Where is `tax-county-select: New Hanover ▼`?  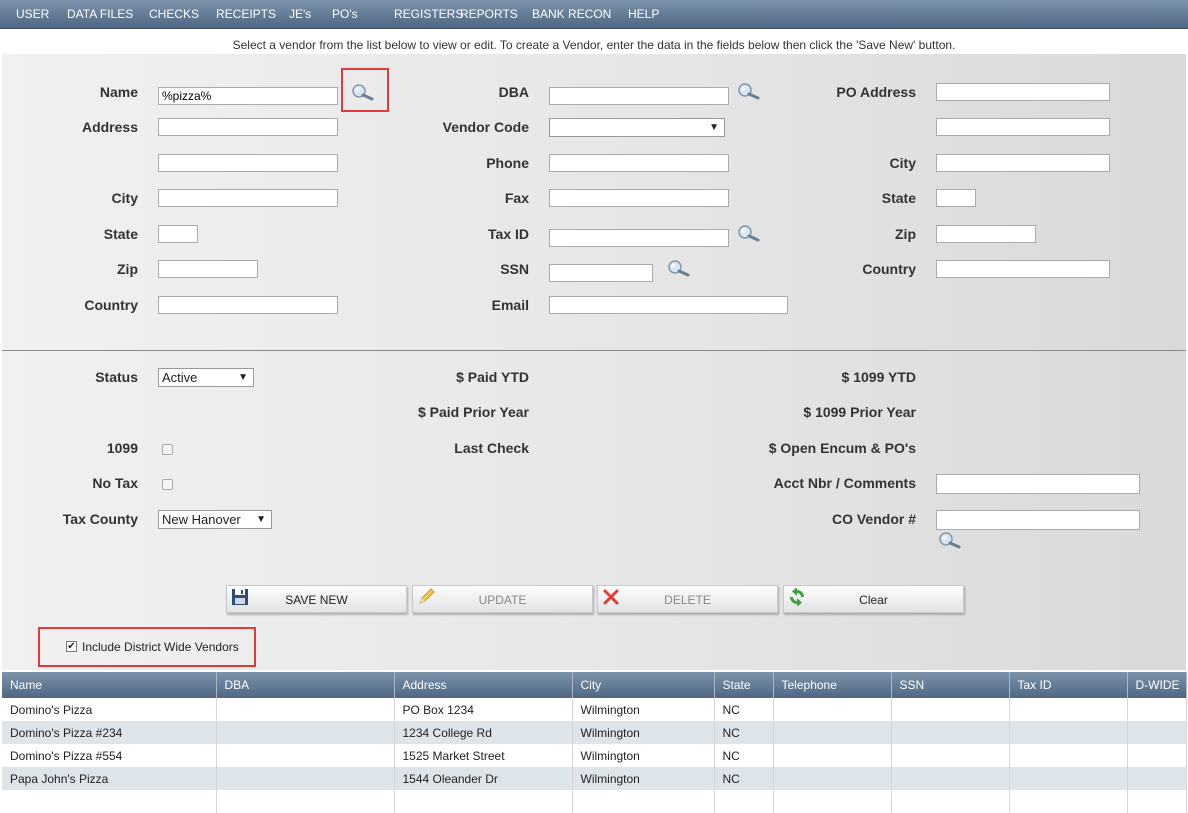 tax-county-select: New Hanover ▼ is located at coordinates (215, 519).